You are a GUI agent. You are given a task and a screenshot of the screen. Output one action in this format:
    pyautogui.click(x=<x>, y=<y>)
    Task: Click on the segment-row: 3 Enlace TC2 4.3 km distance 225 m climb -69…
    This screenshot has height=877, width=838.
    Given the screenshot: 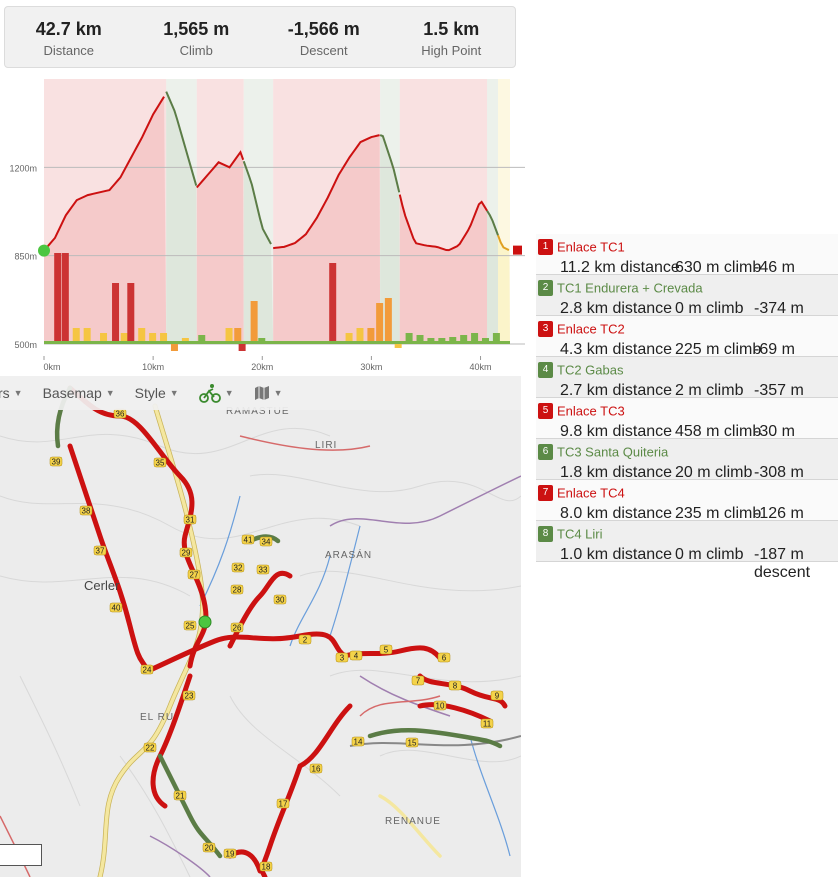 What is the action you would take?
    pyautogui.click(x=687, y=346)
    